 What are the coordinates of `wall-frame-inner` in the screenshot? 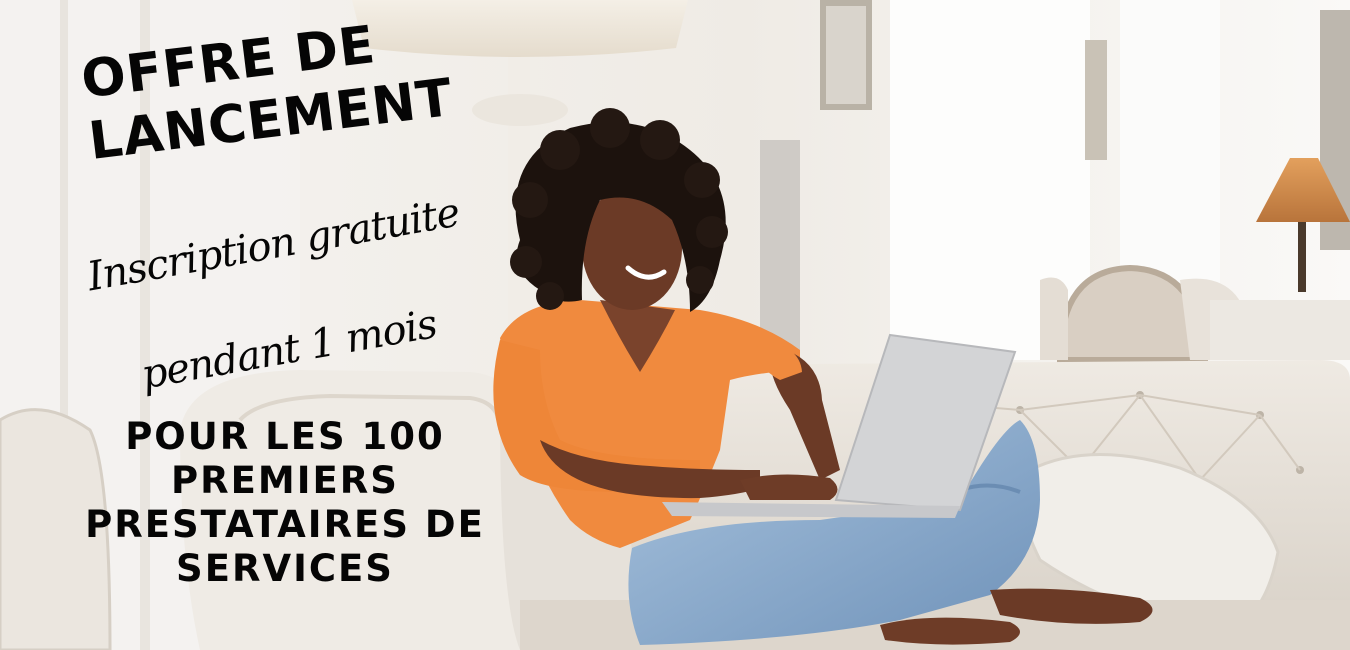 It's located at (846, 55).